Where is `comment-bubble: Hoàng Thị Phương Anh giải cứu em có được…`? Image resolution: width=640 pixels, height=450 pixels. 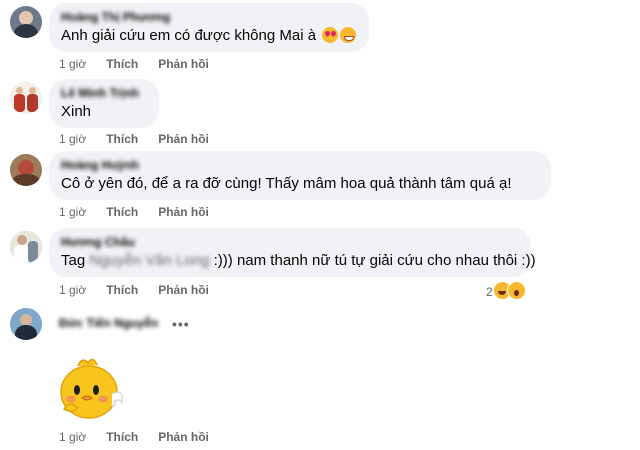
comment-bubble: Hoàng Thị Phương Anh giải cứu em có được… is located at coordinates (209, 27).